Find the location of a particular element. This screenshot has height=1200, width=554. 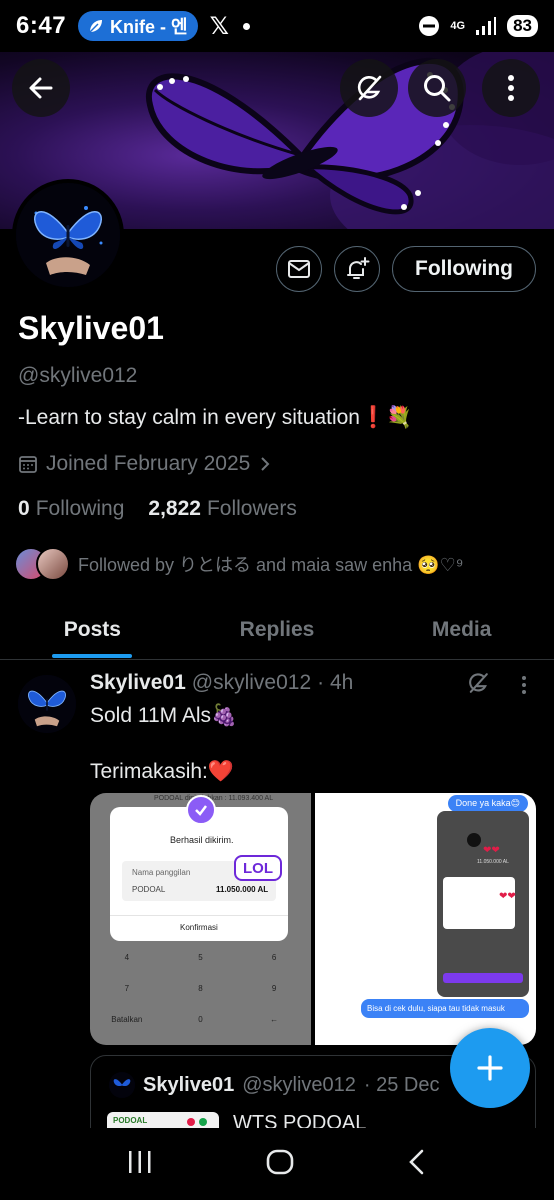

calendar-icon is located at coordinates (28, 464).